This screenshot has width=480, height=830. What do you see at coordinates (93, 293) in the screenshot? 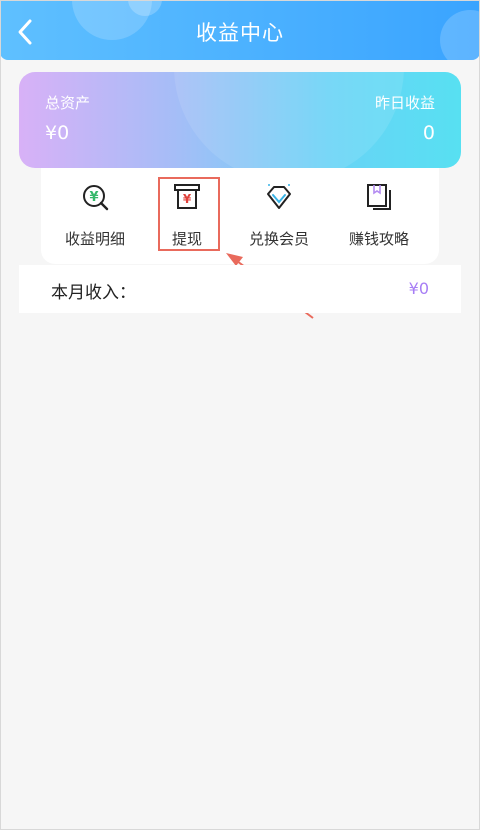
I see `monthly-income-label: 本月收入：` at bounding box center [93, 293].